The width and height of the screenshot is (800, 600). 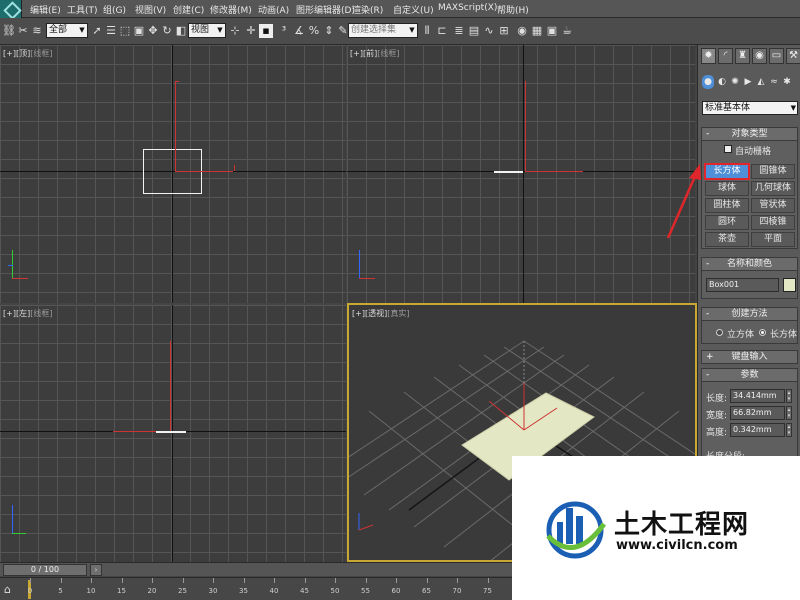 I want to click on cone-button: 圆锥体, so click(x=773, y=171).